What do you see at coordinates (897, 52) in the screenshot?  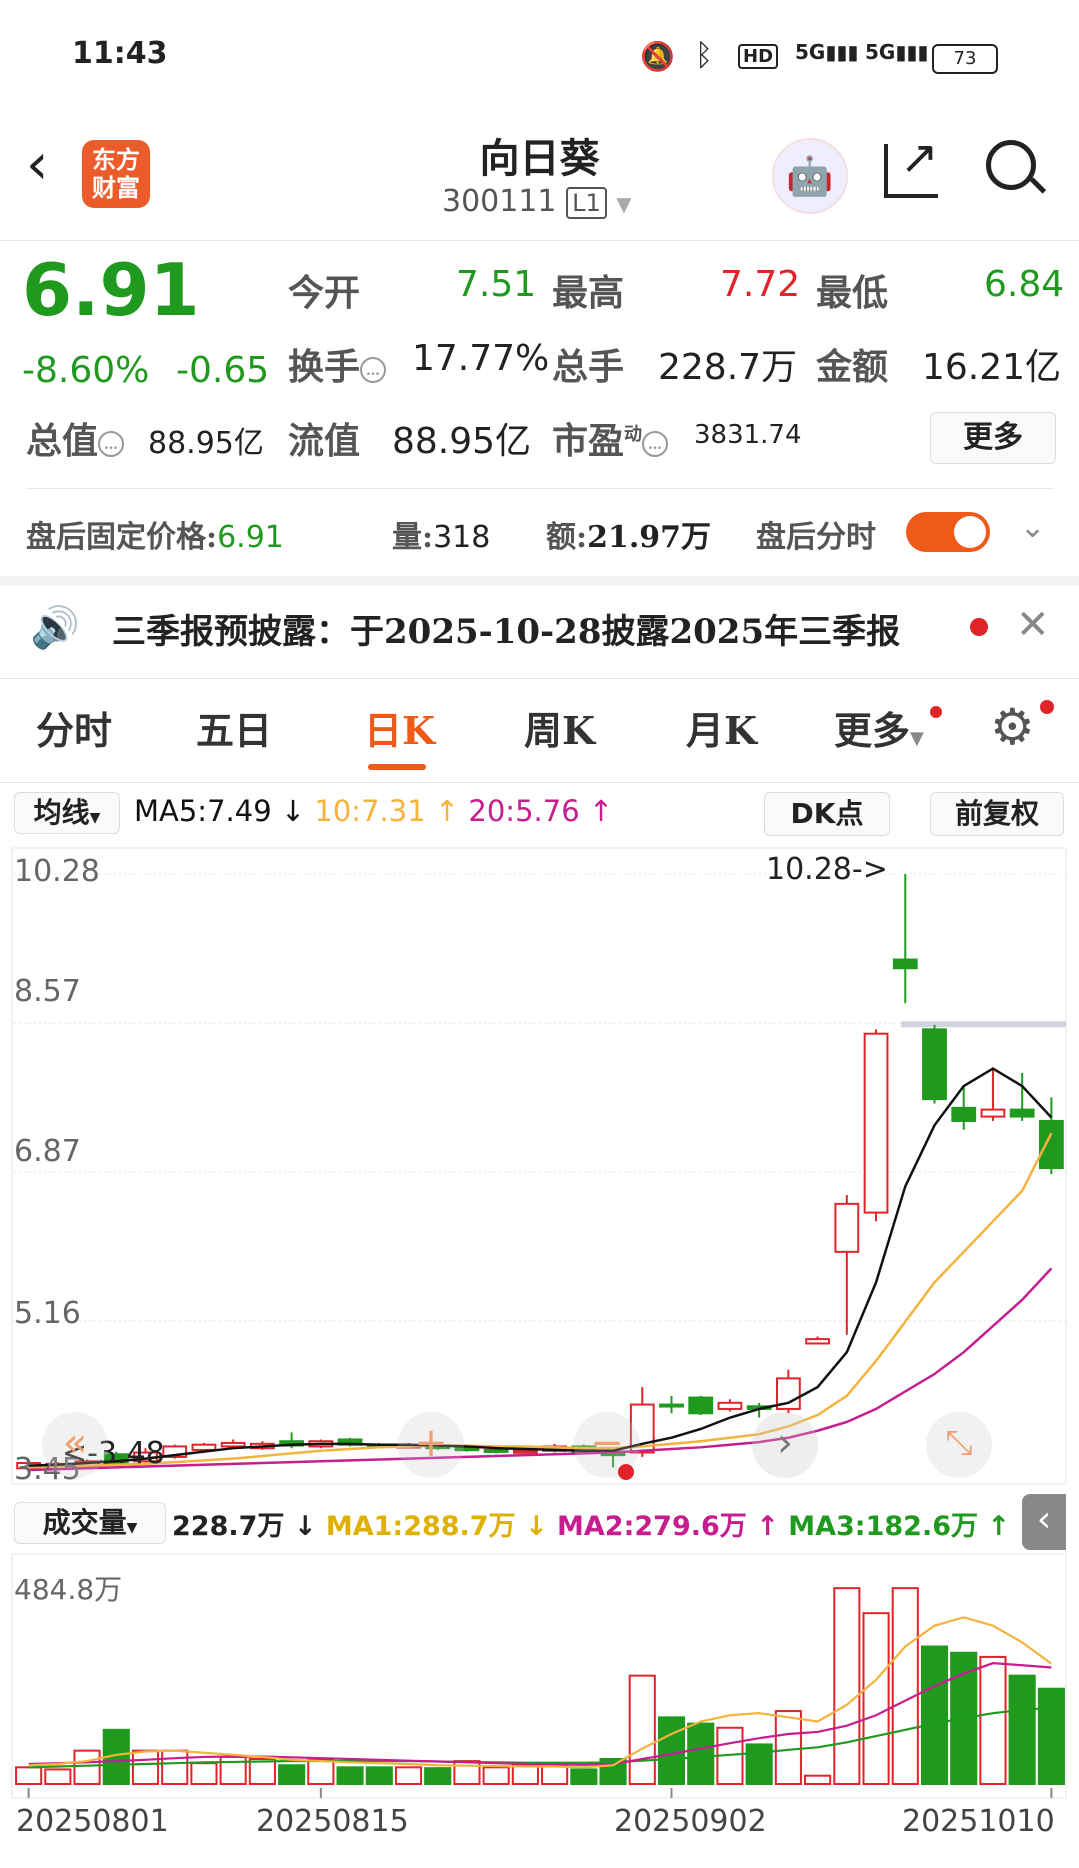 I see `signal-5g-icon-2: 5G▮▮▮` at bounding box center [897, 52].